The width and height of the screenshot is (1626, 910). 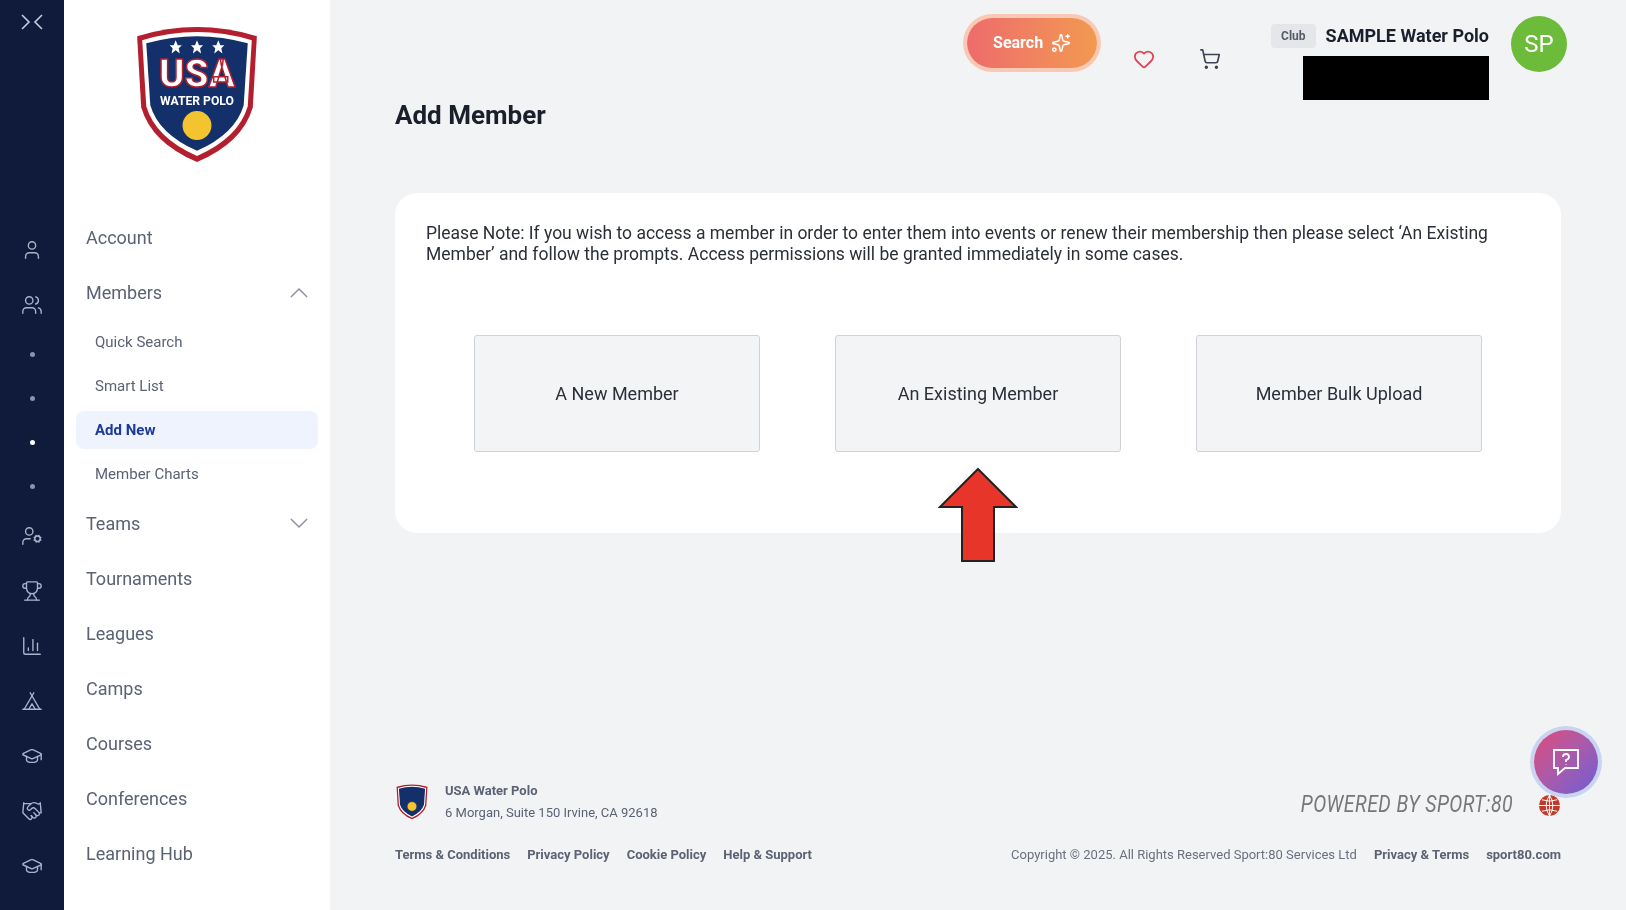 What do you see at coordinates (492, 790) in the screenshot?
I see `org-name: USA Water Polo` at bounding box center [492, 790].